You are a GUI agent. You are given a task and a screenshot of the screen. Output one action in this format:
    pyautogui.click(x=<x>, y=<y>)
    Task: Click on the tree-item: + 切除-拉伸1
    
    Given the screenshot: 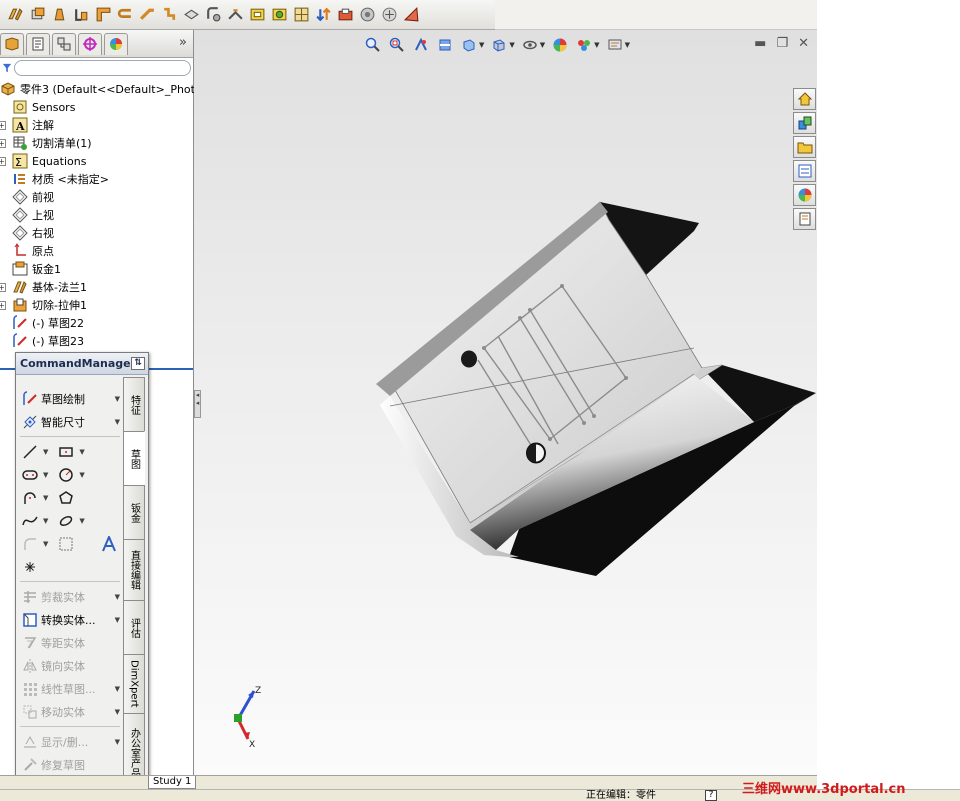 What is the action you would take?
    pyautogui.click(x=96, y=305)
    